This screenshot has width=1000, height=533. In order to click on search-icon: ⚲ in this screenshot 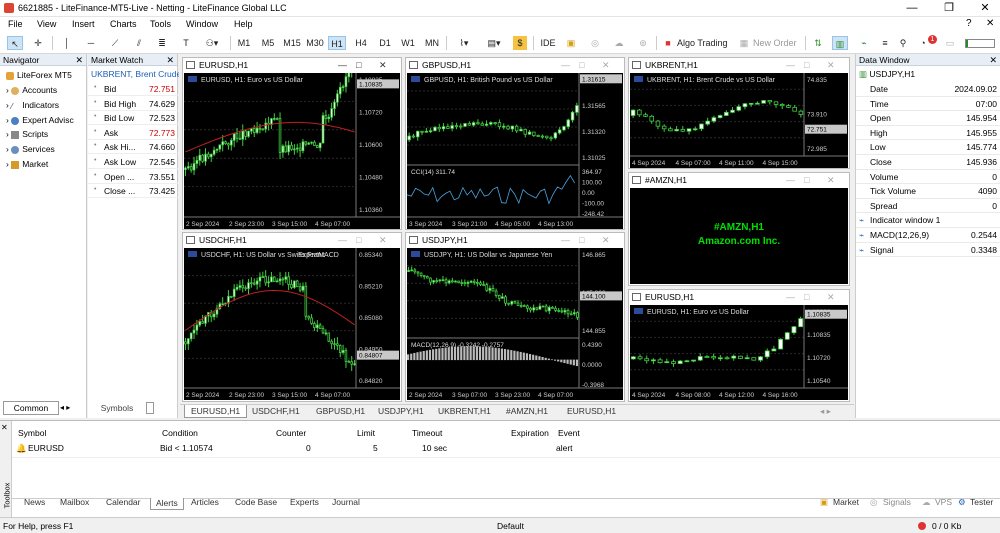, I will do `click(903, 43)`.